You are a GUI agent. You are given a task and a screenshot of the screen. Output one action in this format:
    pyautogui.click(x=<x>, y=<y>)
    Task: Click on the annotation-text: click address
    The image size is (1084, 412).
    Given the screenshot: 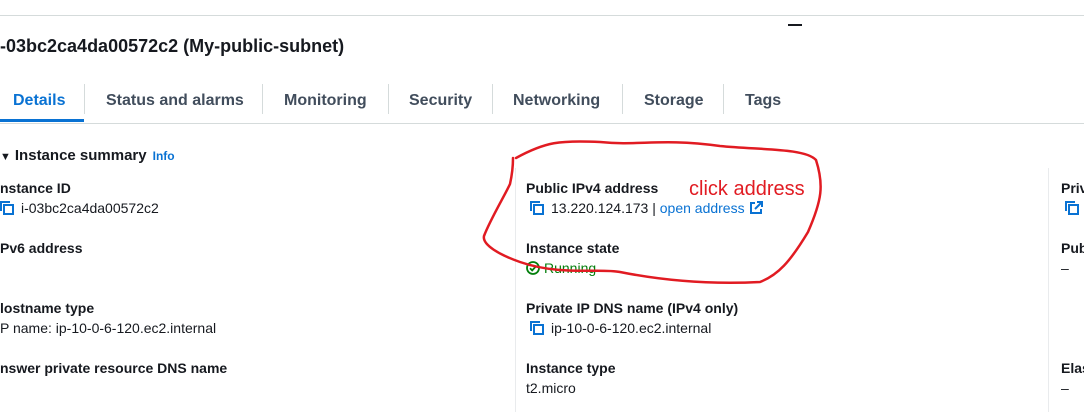 What is the action you would take?
    pyautogui.click(x=747, y=189)
    